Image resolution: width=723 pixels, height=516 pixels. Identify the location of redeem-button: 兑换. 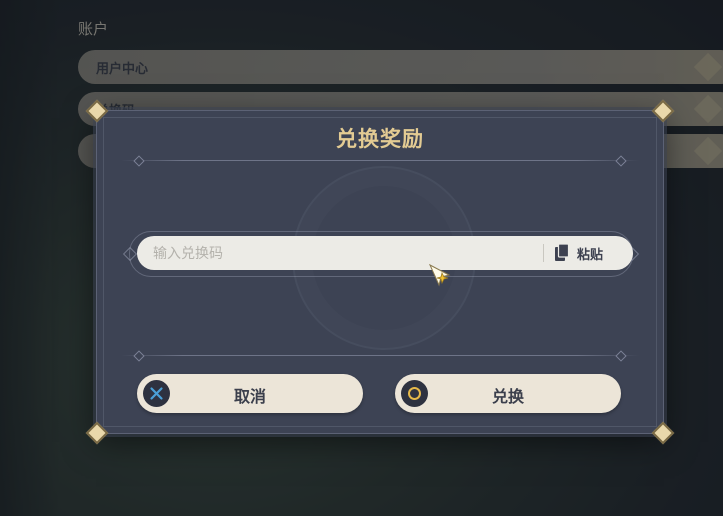
(508, 393).